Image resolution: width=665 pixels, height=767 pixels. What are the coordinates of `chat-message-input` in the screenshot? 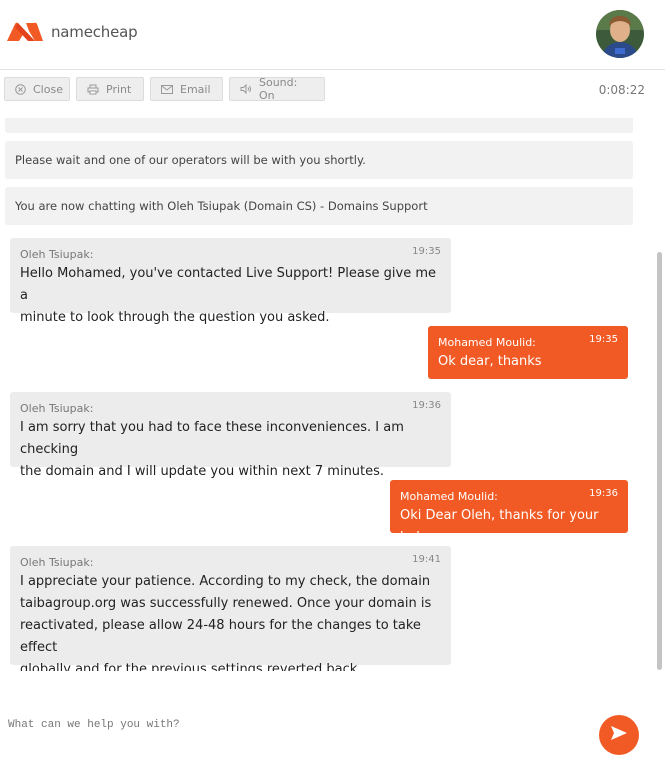 It's located at (288, 725).